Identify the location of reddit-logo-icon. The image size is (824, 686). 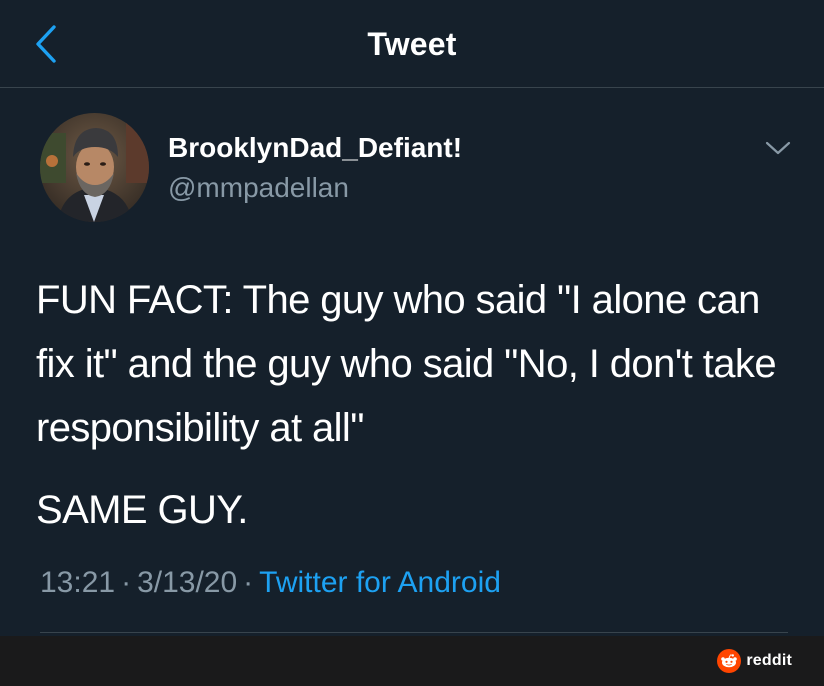
(729, 661).